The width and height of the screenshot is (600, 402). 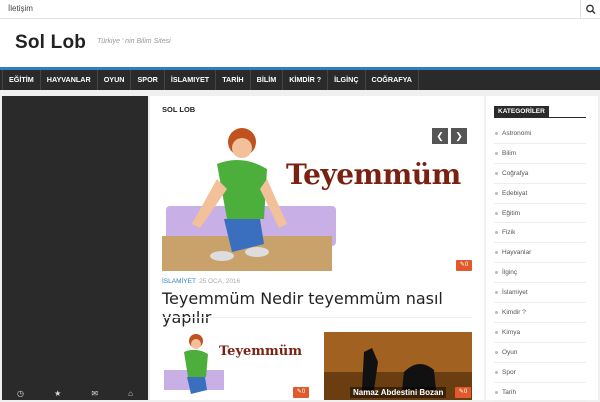 I want to click on tags-icon: ⌂, so click(x=130, y=393).